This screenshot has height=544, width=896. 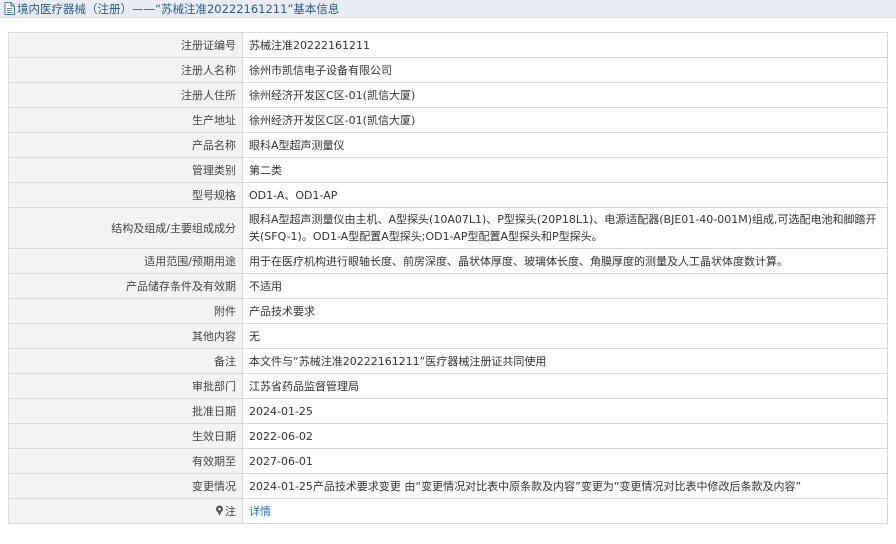 I want to click on field-value: 无, so click(x=565, y=336).